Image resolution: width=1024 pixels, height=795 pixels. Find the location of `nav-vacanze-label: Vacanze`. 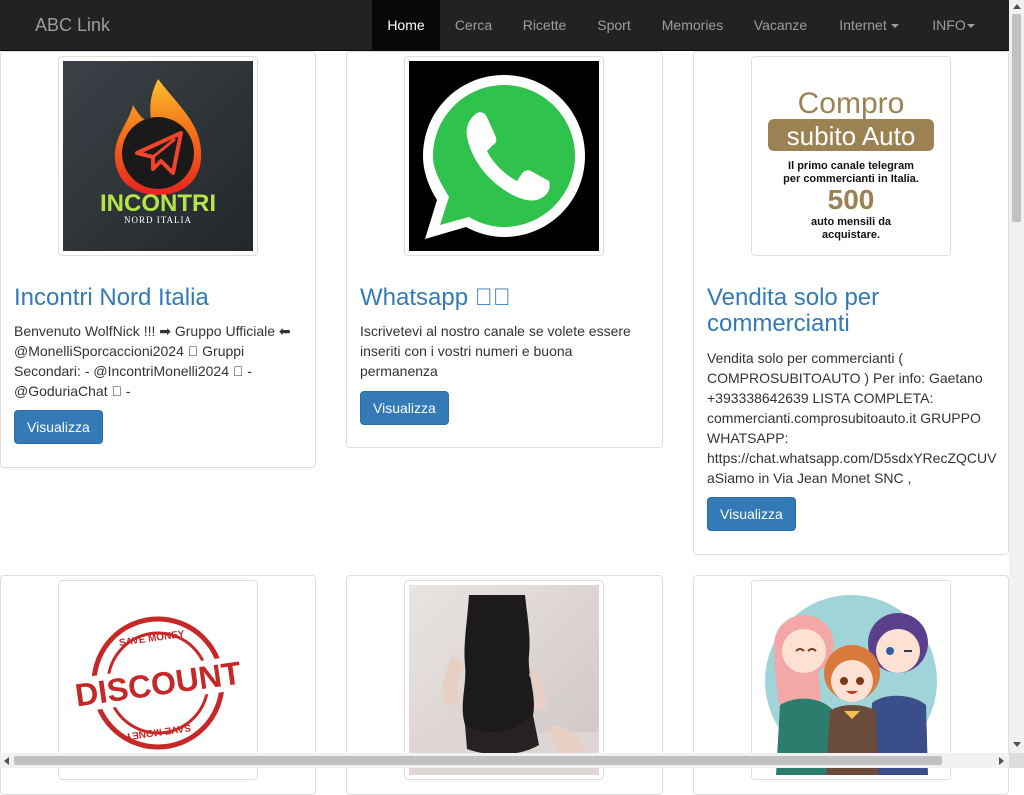

nav-vacanze-label: Vacanze is located at coordinates (780, 25).